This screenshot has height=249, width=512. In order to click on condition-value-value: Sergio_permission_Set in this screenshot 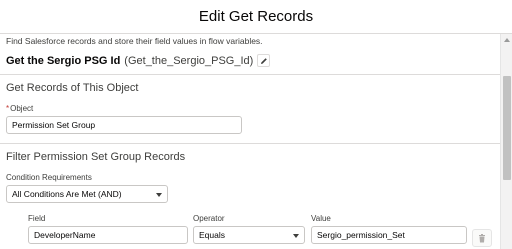, I will do `click(361, 235)`.